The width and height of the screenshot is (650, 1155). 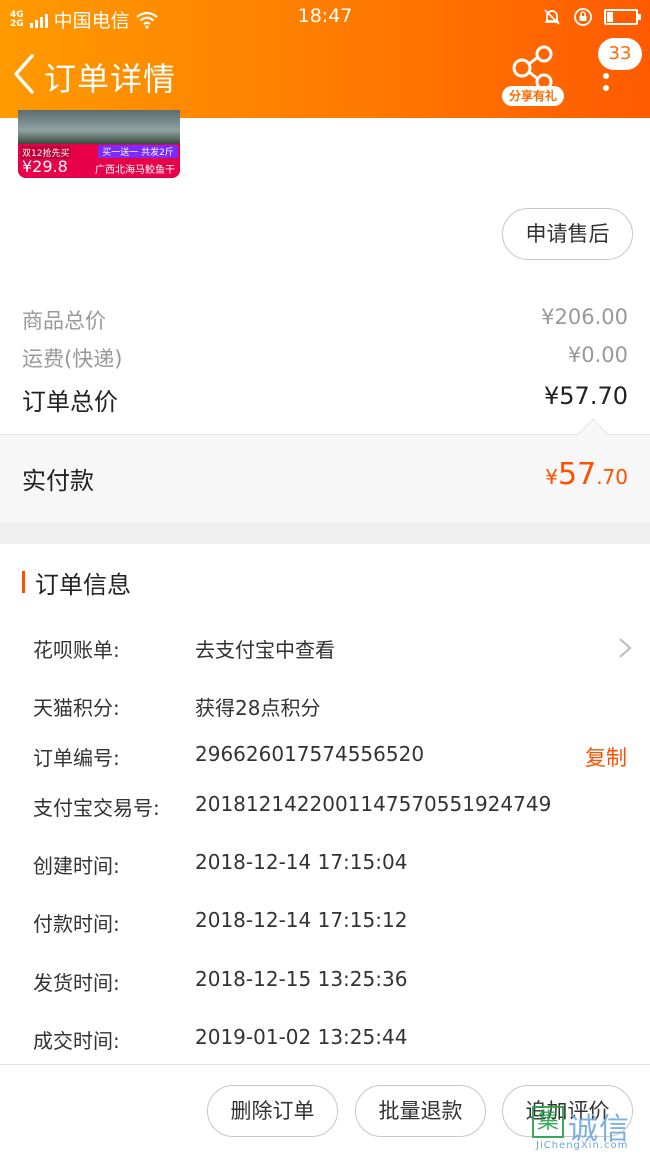 What do you see at coordinates (625, 648) in the screenshot?
I see `chevron-right-icon` at bounding box center [625, 648].